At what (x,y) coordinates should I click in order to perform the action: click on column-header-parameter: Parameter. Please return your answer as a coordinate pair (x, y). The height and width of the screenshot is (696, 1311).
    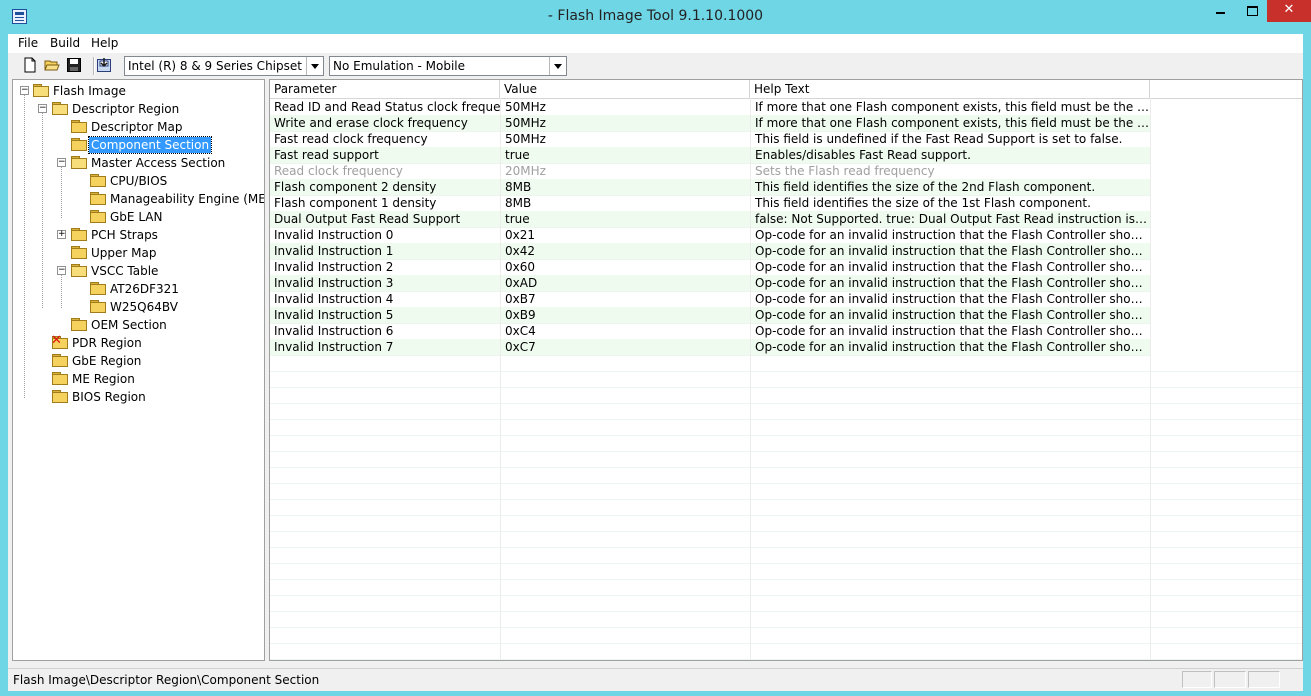
    Looking at the image, I should click on (385, 89).